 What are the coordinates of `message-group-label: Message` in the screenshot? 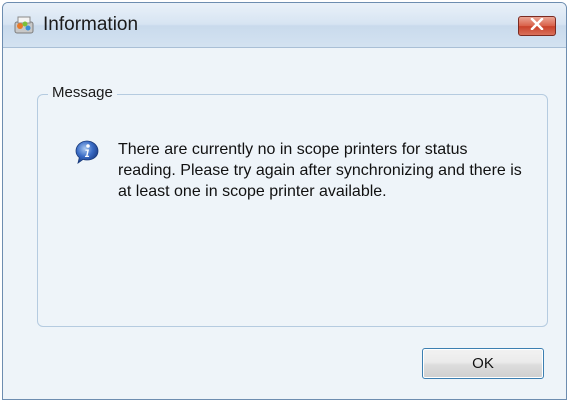 It's located at (82, 92).